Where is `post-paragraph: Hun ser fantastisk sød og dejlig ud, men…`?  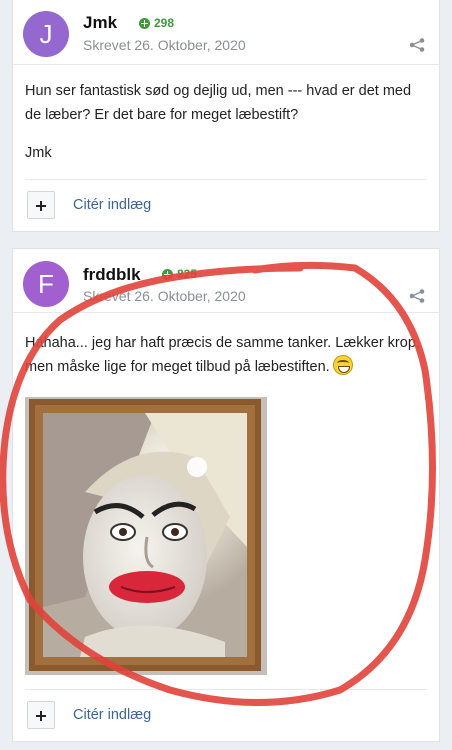 post-paragraph: Hun ser fantastisk sød og dejlig ud, men… is located at coordinates (218, 103).